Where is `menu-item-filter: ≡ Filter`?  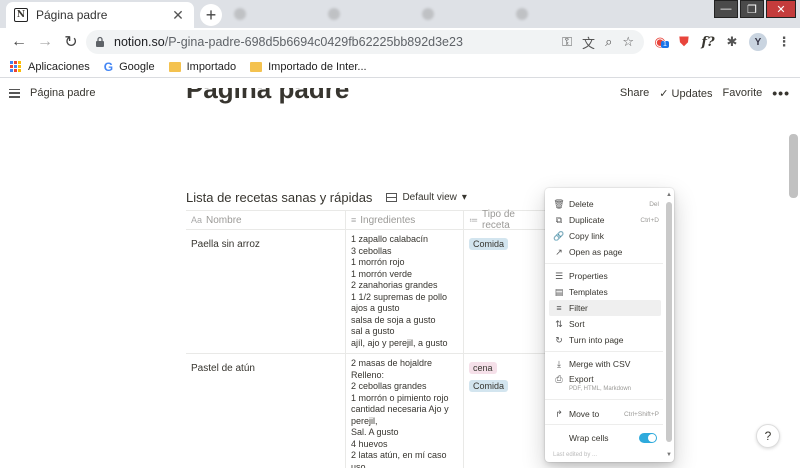
menu-item-filter: ≡ Filter is located at coordinates (605, 308).